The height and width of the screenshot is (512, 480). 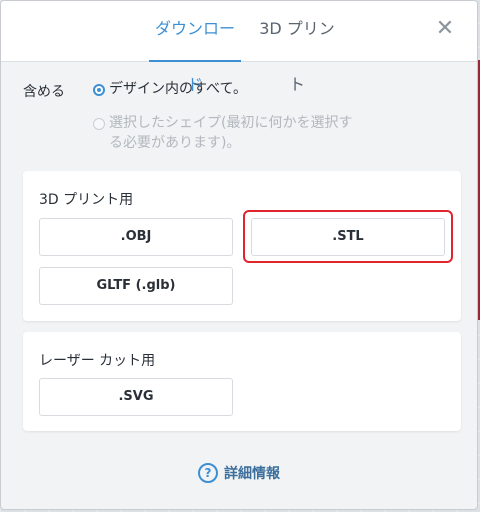 What do you see at coordinates (178, 89) in the screenshot?
I see `option-all-in-design-label: デザイン内のすべて。` at bounding box center [178, 89].